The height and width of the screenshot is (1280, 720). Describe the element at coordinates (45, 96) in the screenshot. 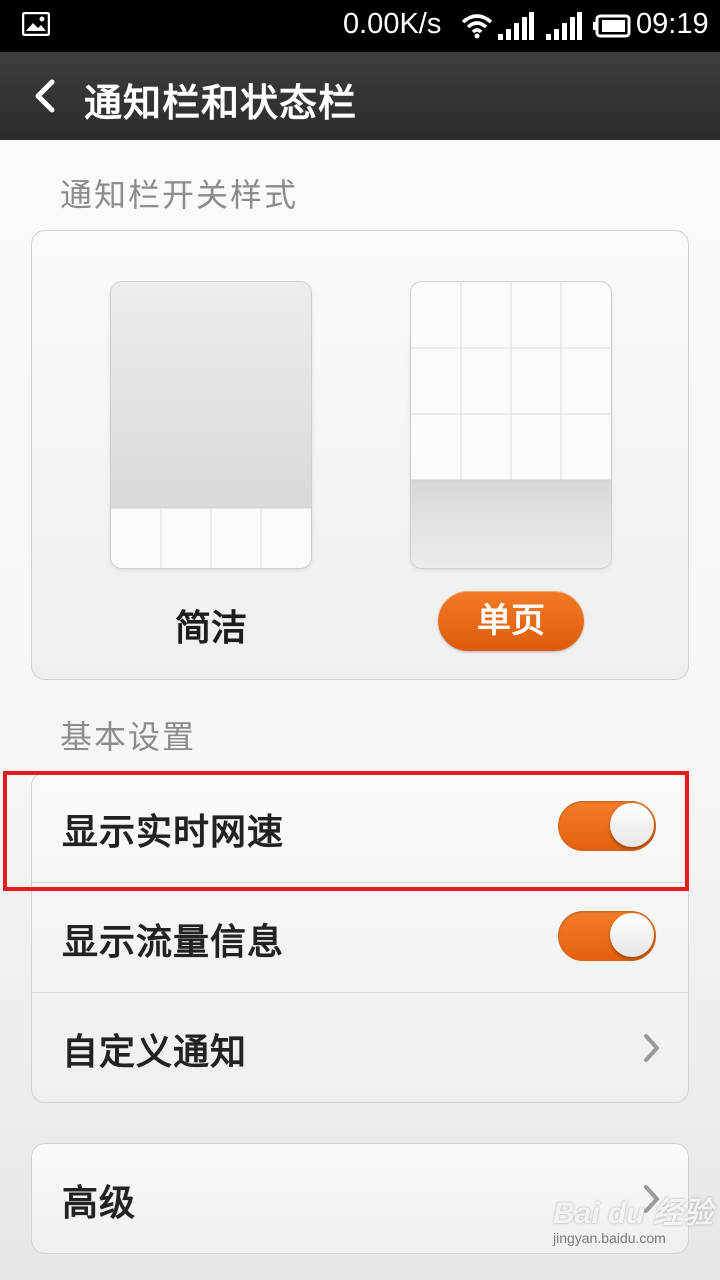

I see `back-arrow-icon` at that location.